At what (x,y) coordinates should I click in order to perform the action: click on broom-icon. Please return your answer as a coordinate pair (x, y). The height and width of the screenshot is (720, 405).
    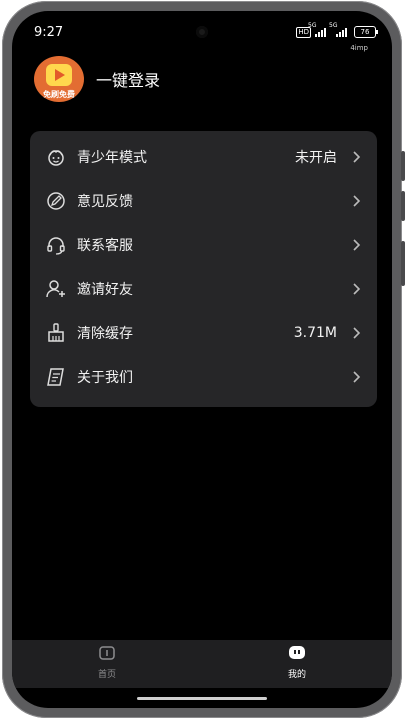
    Looking at the image, I should click on (56, 332).